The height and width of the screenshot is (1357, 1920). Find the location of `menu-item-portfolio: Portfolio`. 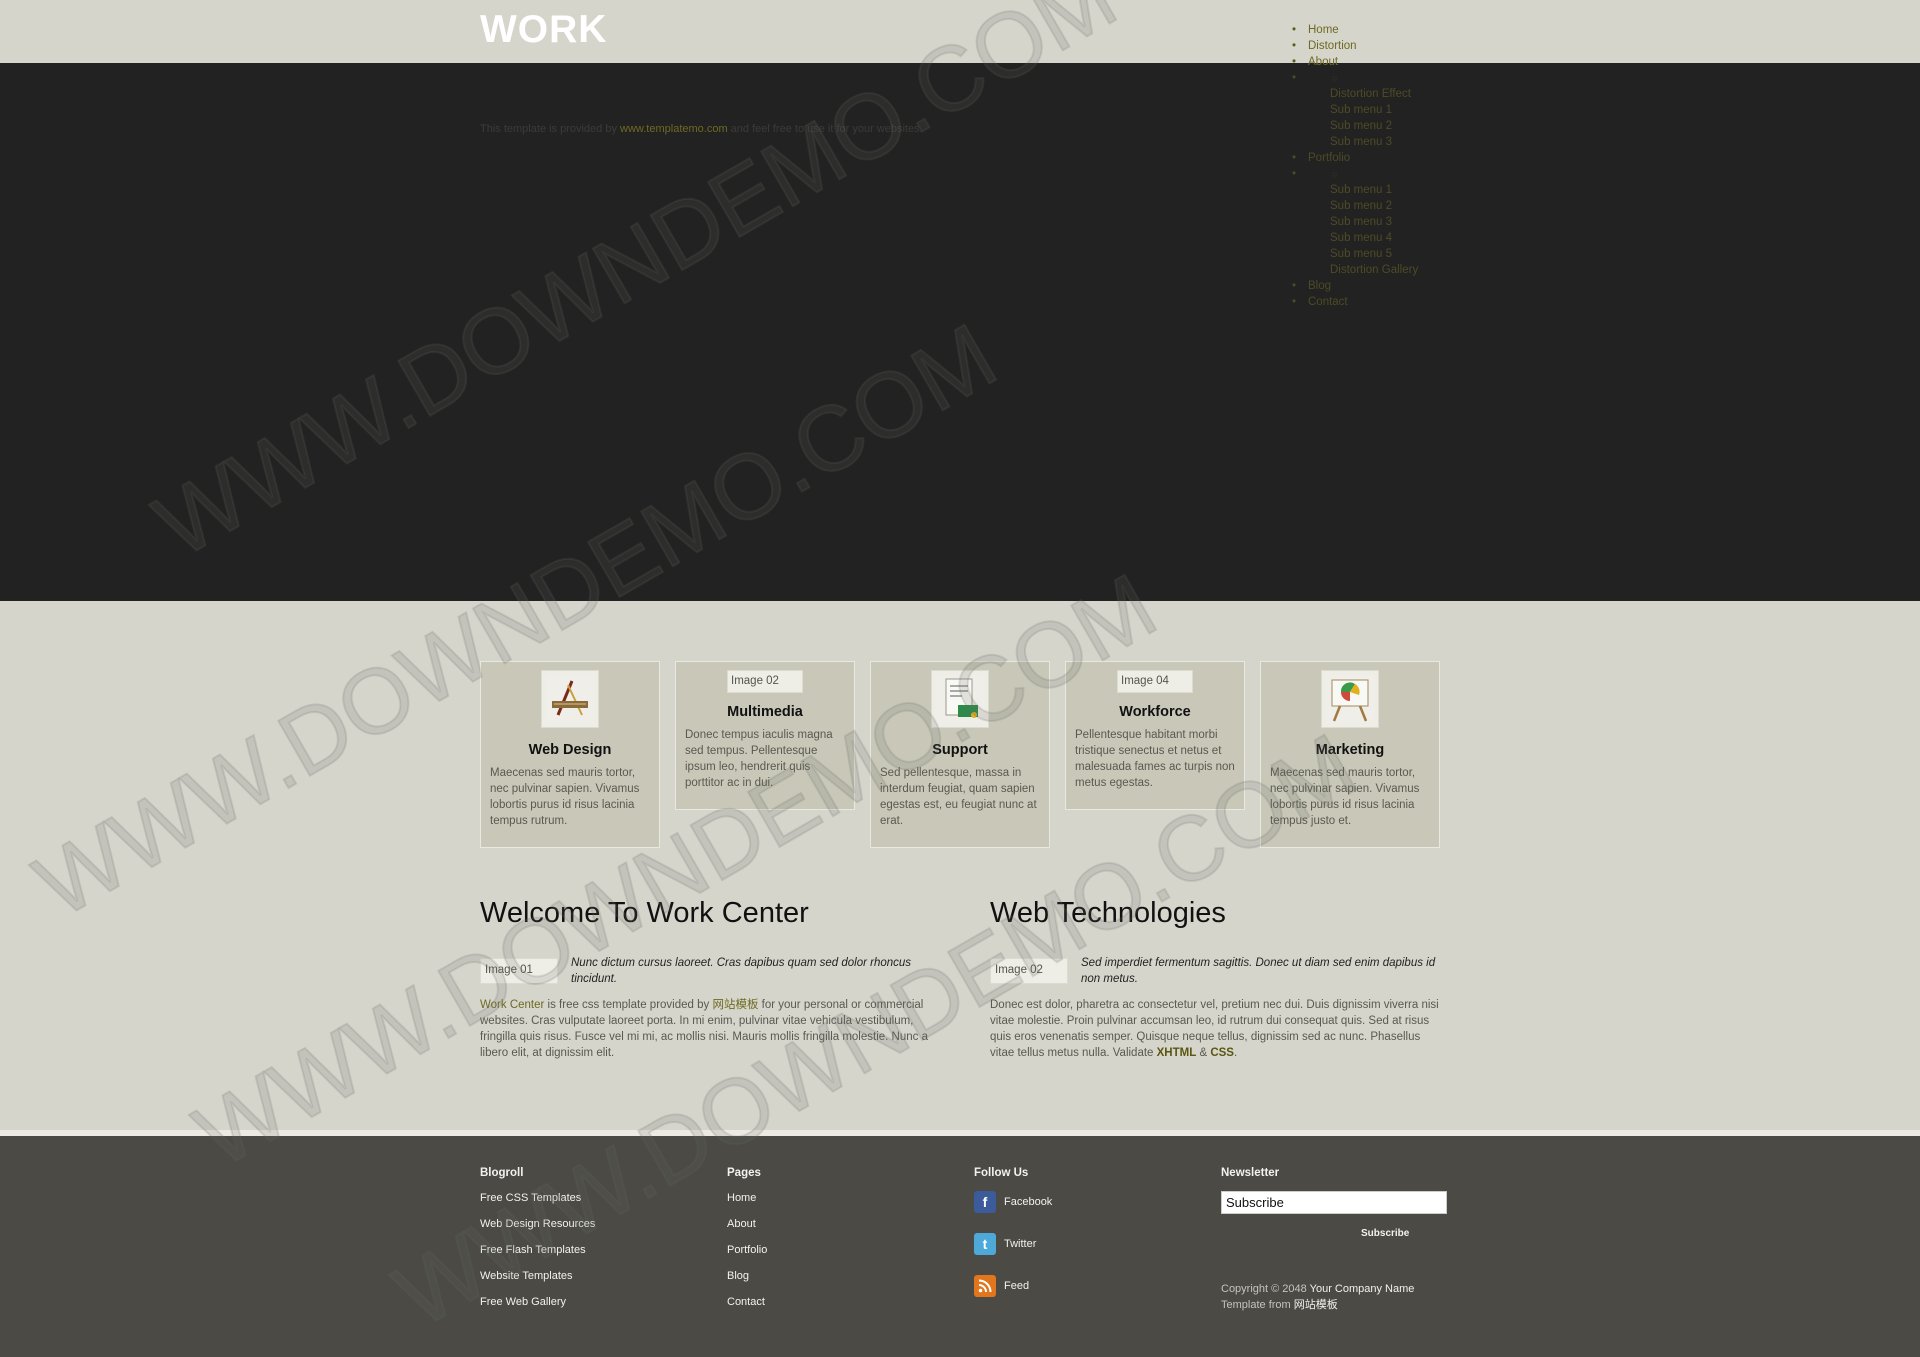

menu-item-portfolio: Portfolio is located at coordinates (1354, 158).